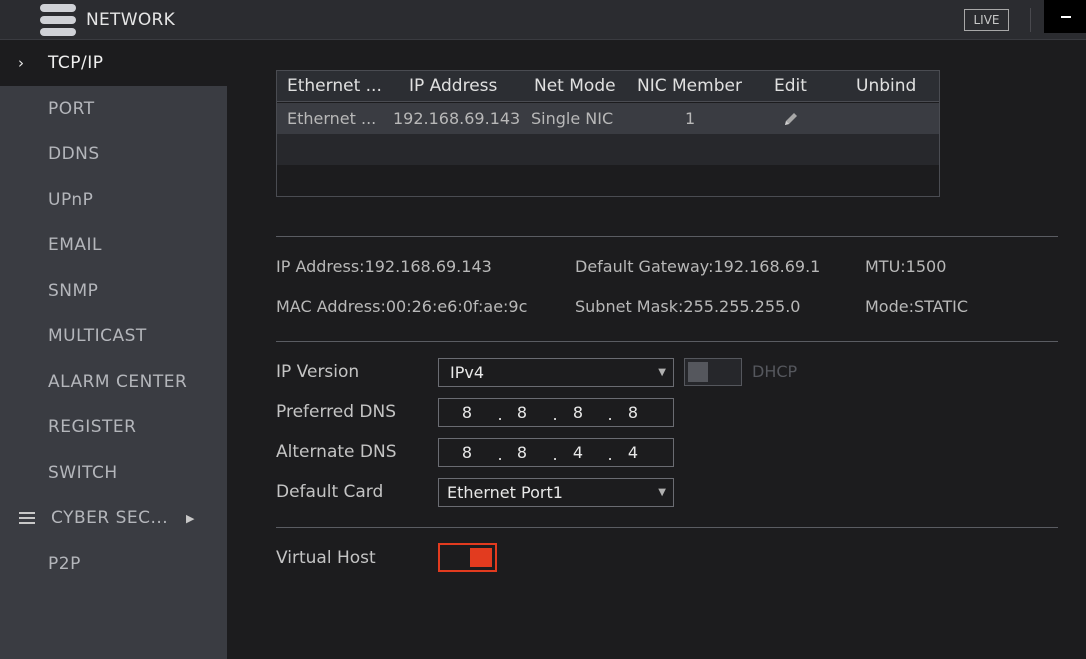 The image size is (1086, 659). I want to click on sidebar-item-alarm-center: ALARM CENTER, so click(113, 382).